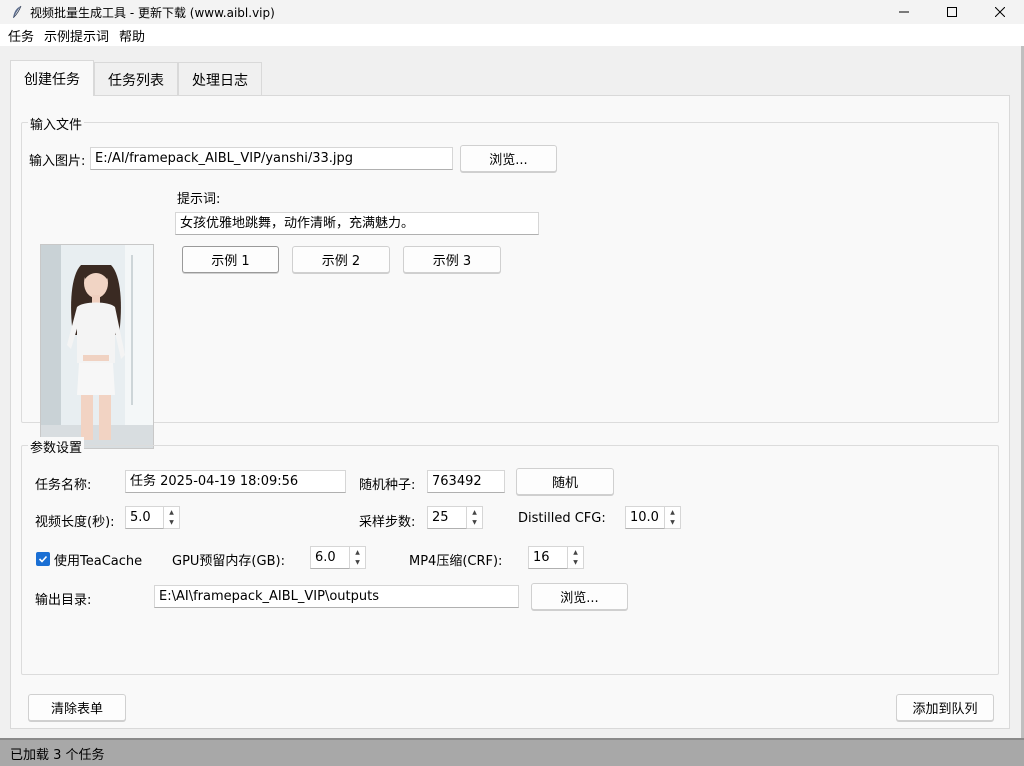  Describe the element at coordinates (512, 12) in the screenshot. I see `title-bar: 视频批量生成工具 - 更新下载 (www.aibl.vip)` at that location.